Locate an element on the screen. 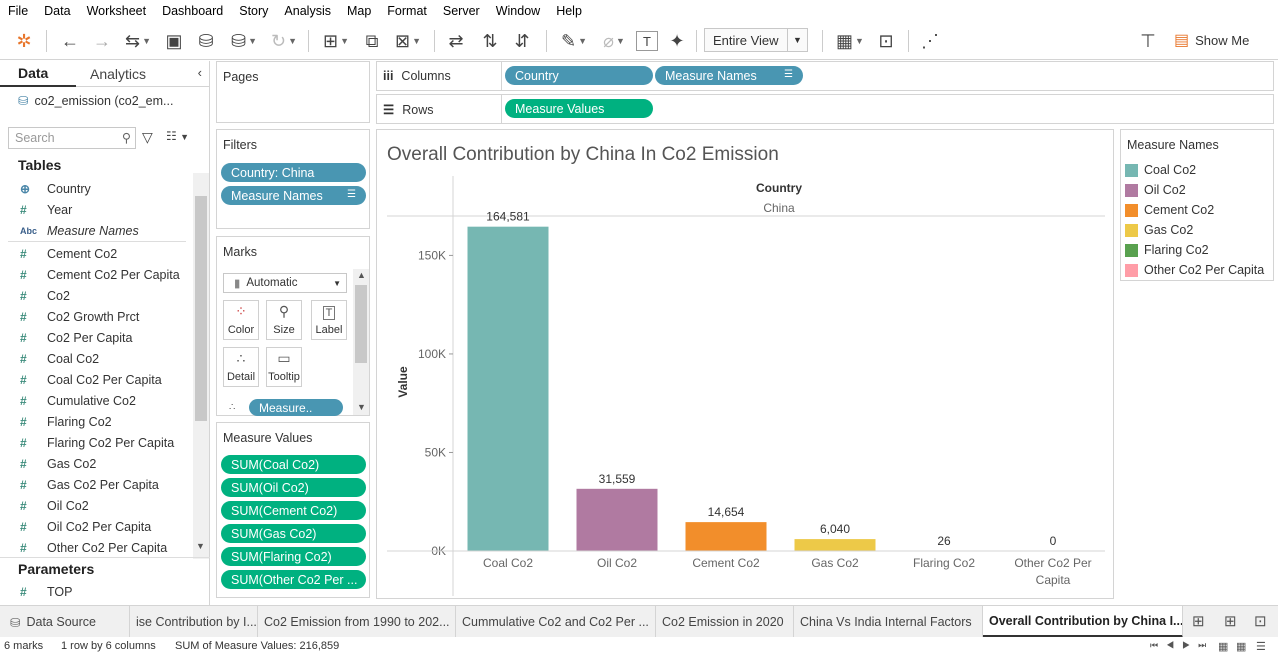 The width and height of the screenshot is (1278, 656). undo-icon: ← is located at coordinates (70, 41).